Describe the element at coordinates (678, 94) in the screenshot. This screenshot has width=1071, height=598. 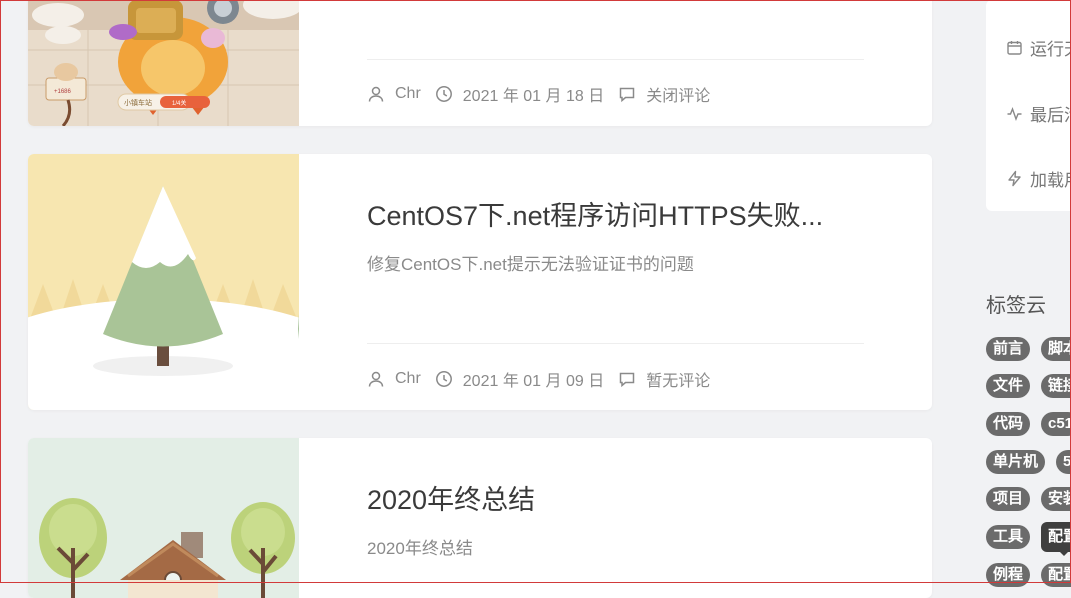
I see `post-comments: 关闭评论` at that location.